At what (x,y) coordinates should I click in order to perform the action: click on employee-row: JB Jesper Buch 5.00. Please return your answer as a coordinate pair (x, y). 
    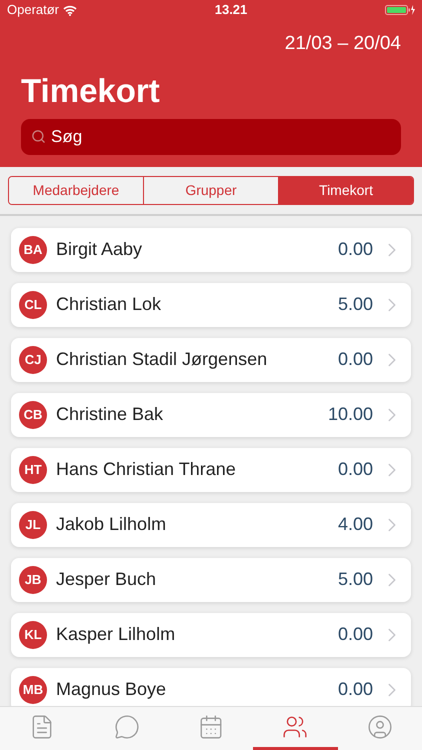
    Looking at the image, I should click on (211, 580).